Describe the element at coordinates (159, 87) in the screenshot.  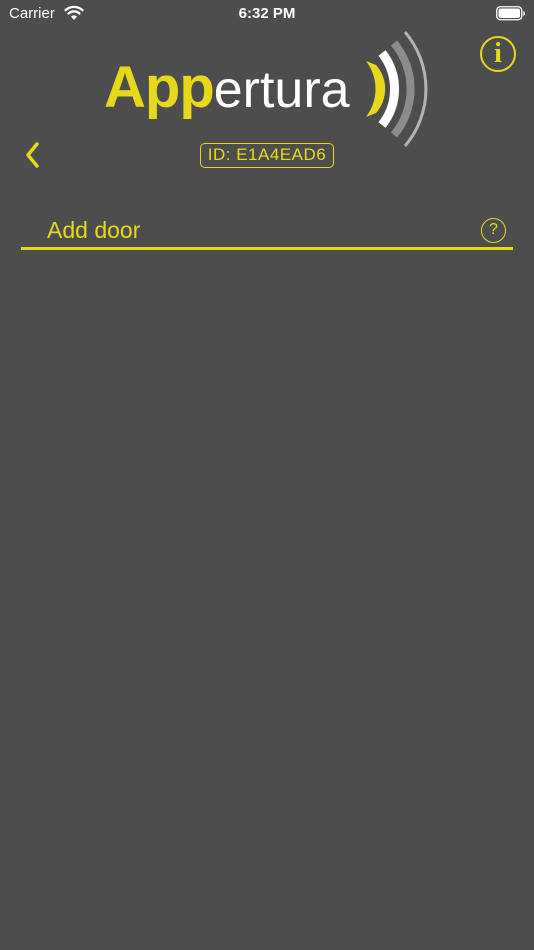
I see `logo-text-app: App` at that location.